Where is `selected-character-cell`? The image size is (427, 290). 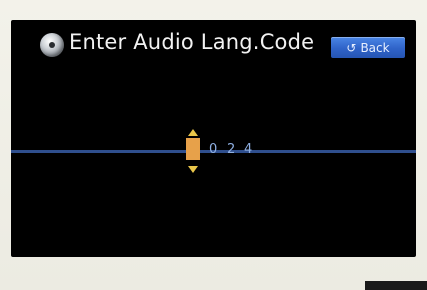
selected-character-cell is located at coordinates (193, 149).